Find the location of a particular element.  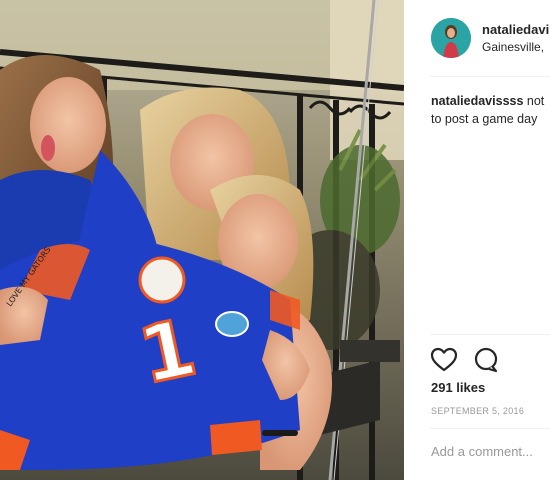

avatar is located at coordinates (451, 38).